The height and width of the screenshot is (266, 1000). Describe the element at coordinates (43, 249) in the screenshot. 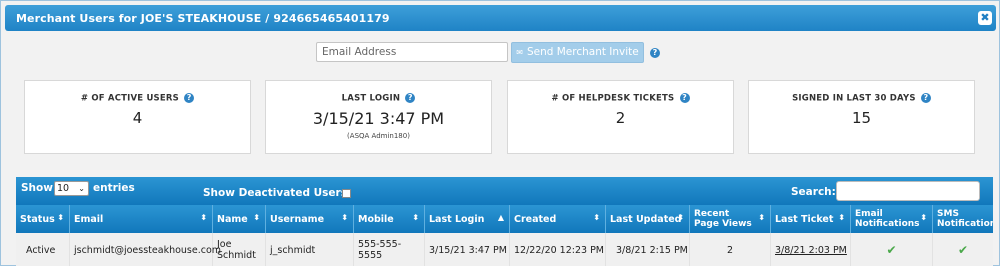

I see `cell-status: Active` at that location.